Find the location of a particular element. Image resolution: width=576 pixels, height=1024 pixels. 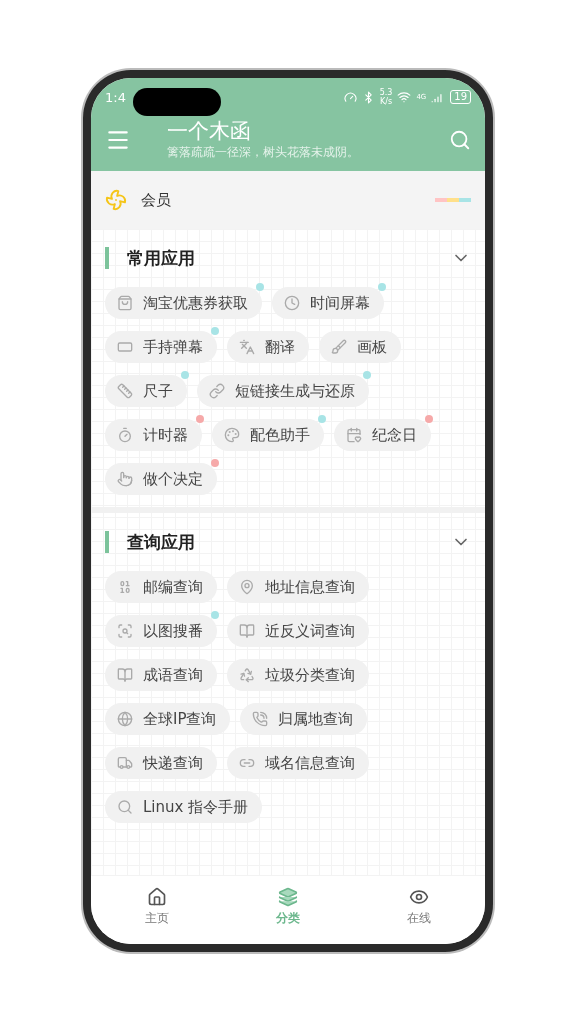

app-chip: 归属地查询 is located at coordinates (304, 719).